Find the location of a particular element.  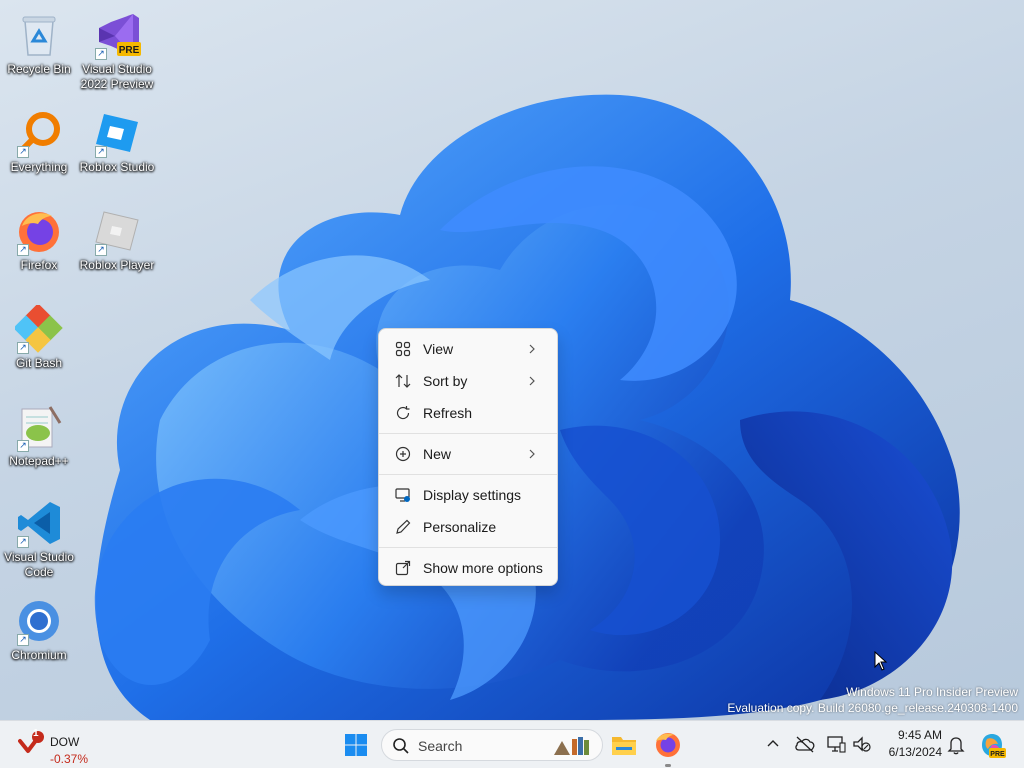

mouse-cursor-icon is located at coordinates (881, 661).